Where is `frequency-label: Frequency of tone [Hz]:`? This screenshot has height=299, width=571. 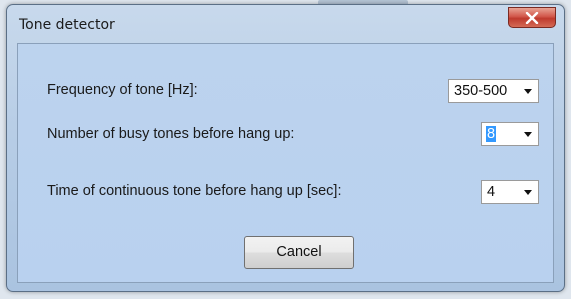 frequency-label: Frequency of tone [Hz]: is located at coordinates (122, 90).